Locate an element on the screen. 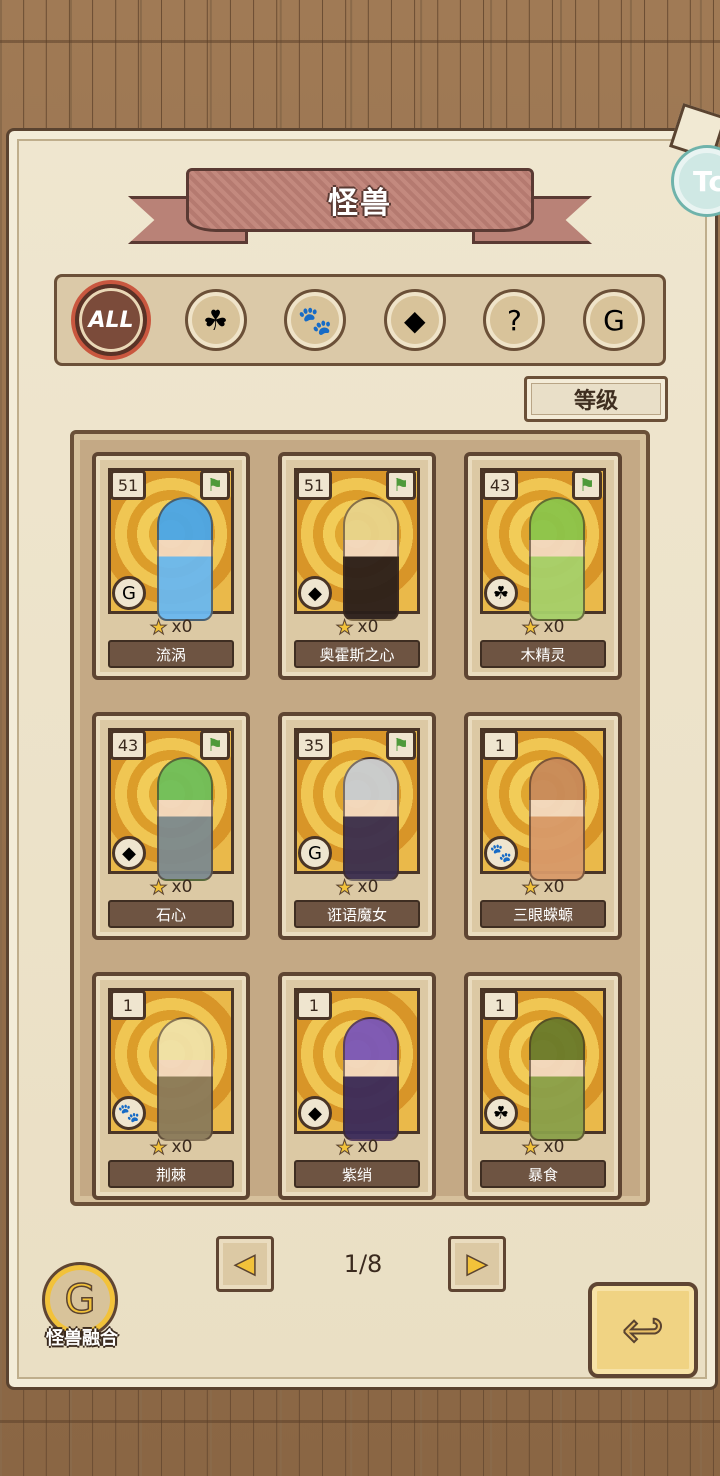  monster-card: 51 ⚑ G ★ x0 流涡 is located at coordinates (171, 566).